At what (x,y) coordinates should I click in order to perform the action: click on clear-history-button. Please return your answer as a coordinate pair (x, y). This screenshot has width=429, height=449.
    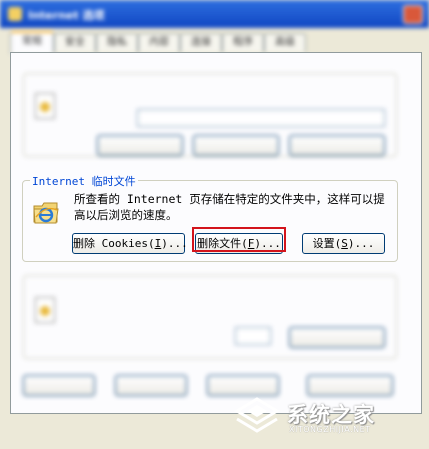
    Looking at the image, I should click on (337, 337).